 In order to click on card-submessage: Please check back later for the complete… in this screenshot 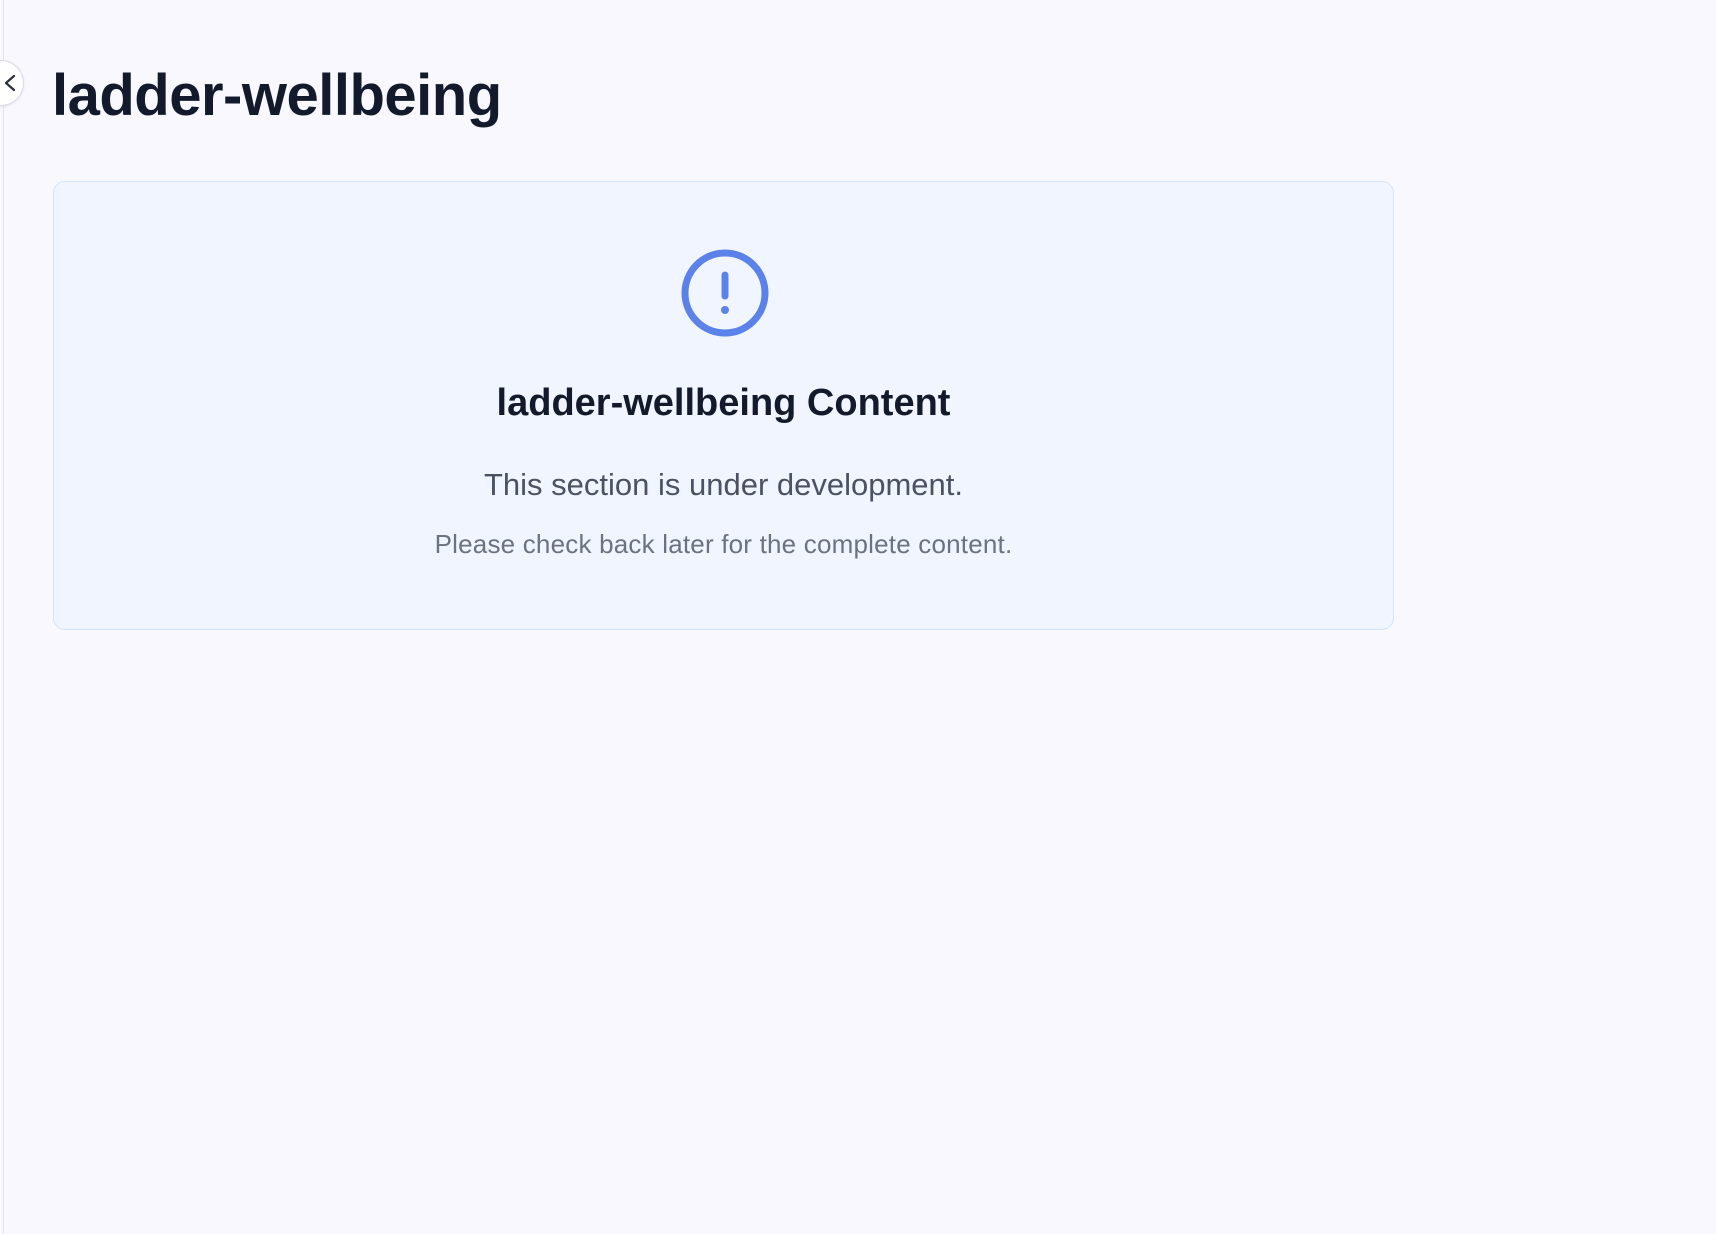, I will do `click(723, 544)`.